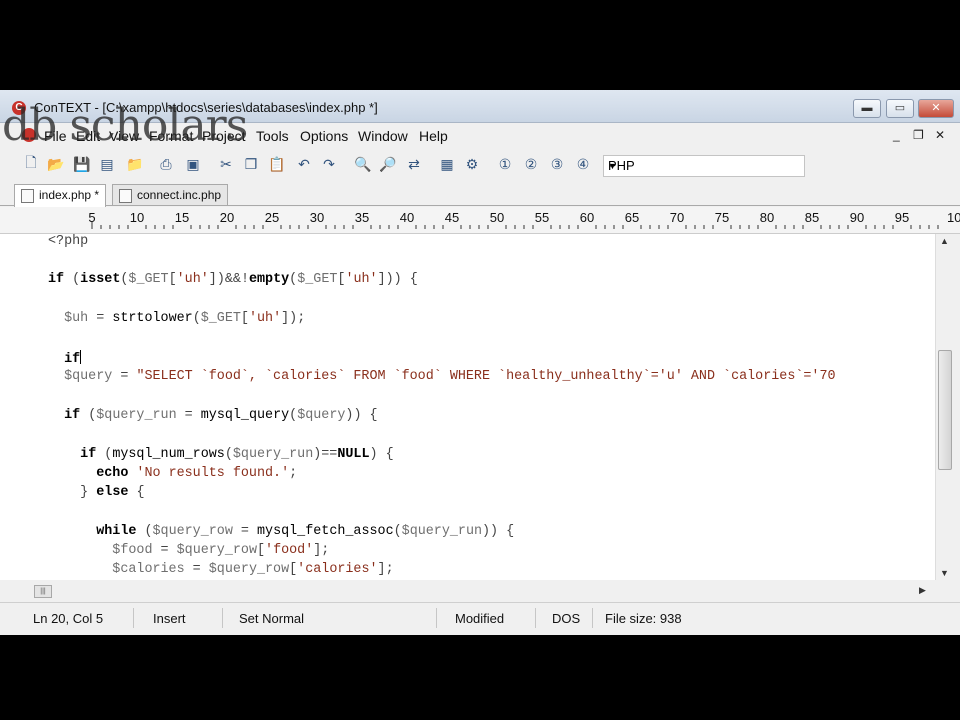  What do you see at coordinates (566, 618) in the screenshot?
I see `line-ending-status: DOS` at bounding box center [566, 618].